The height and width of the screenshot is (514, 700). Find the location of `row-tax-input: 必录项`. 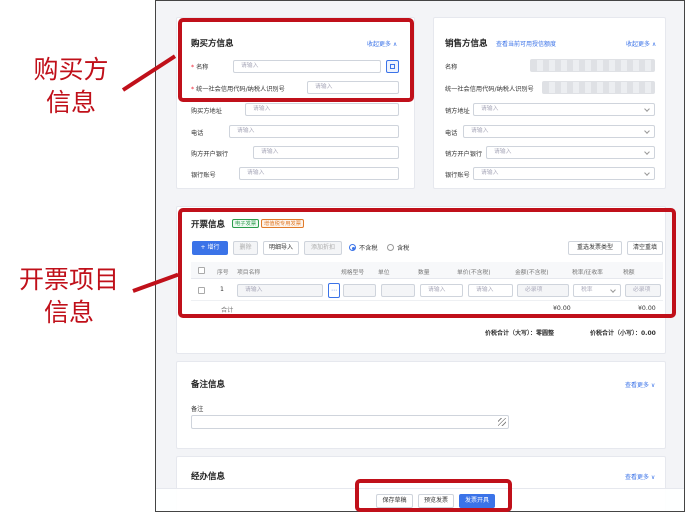

row-tax-input: 必录项 is located at coordinates (643, 290).